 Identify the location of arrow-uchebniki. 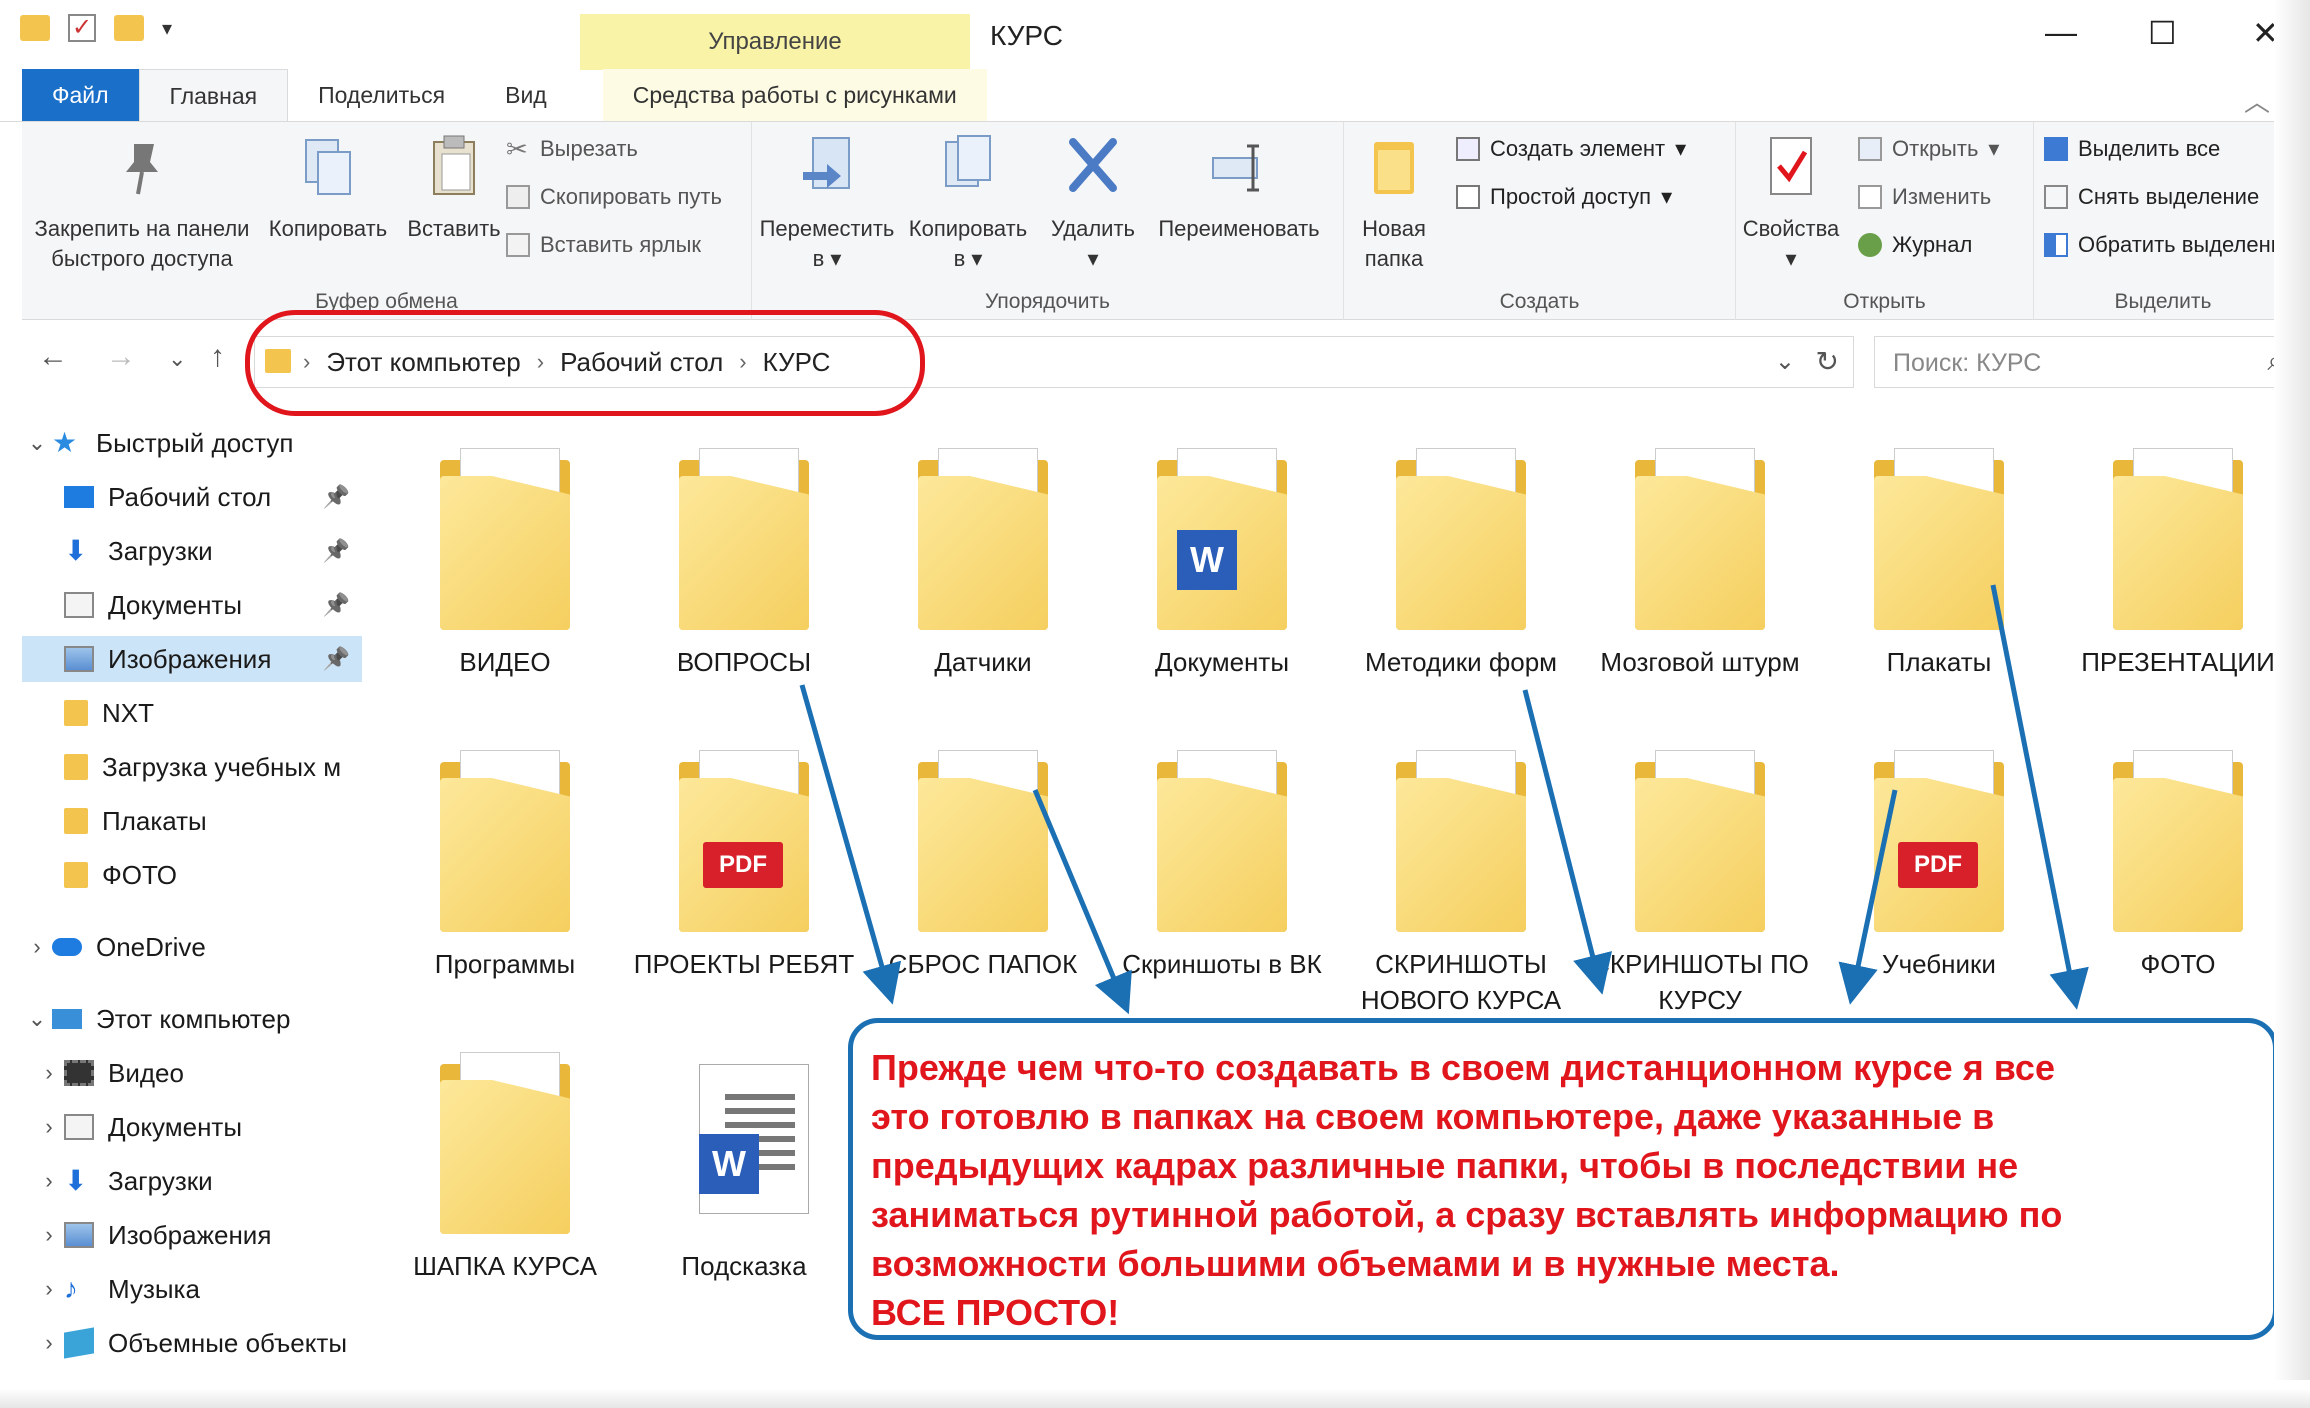
(1868, 897).